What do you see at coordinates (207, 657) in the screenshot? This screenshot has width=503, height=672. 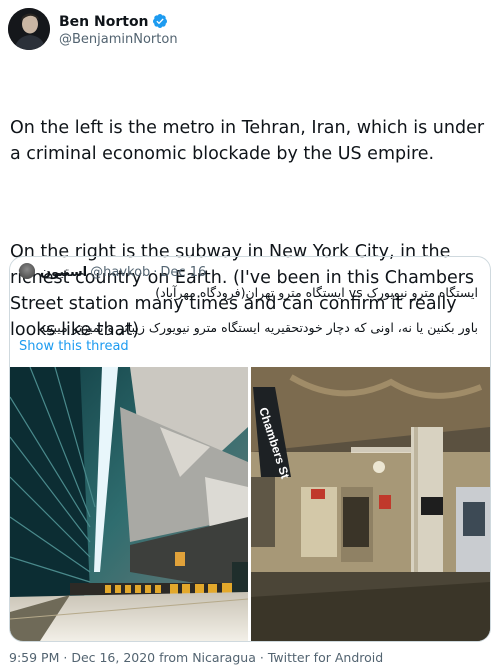 I see `tweet-location: from Nicaragua` at bounding box center [207, 657].